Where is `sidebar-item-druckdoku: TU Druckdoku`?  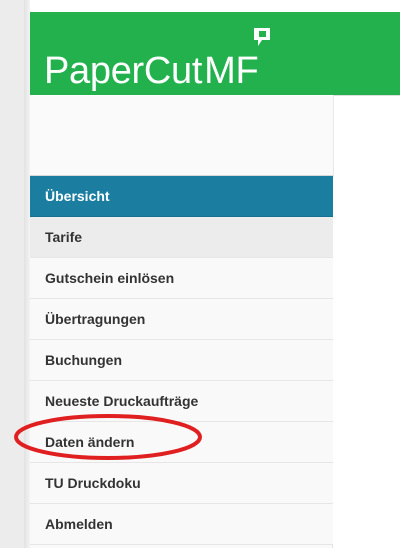
sidebar-item-druckdoku: TU Druckdoku is located at coordinates (181, 483).